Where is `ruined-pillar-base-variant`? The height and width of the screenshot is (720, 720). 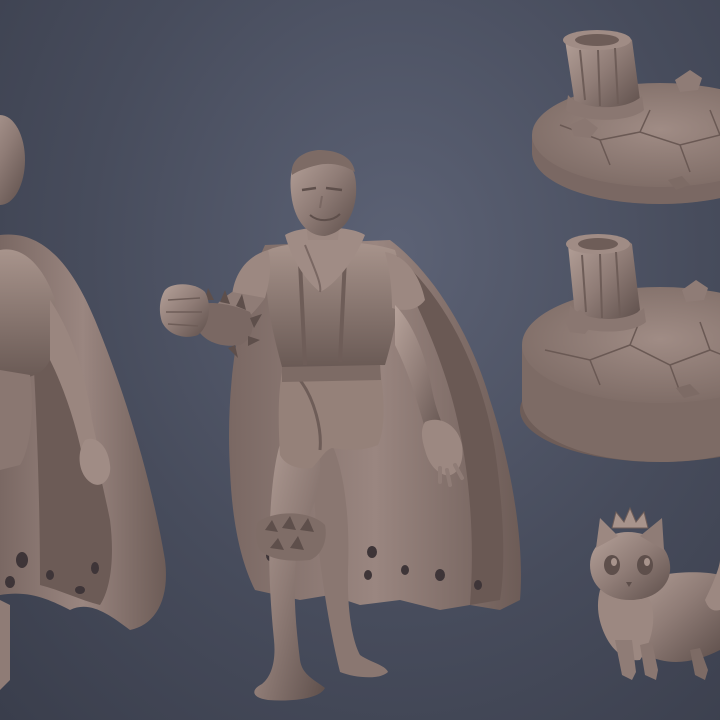
ruined-pillar-base-variant is located at coordinates (620, 348).